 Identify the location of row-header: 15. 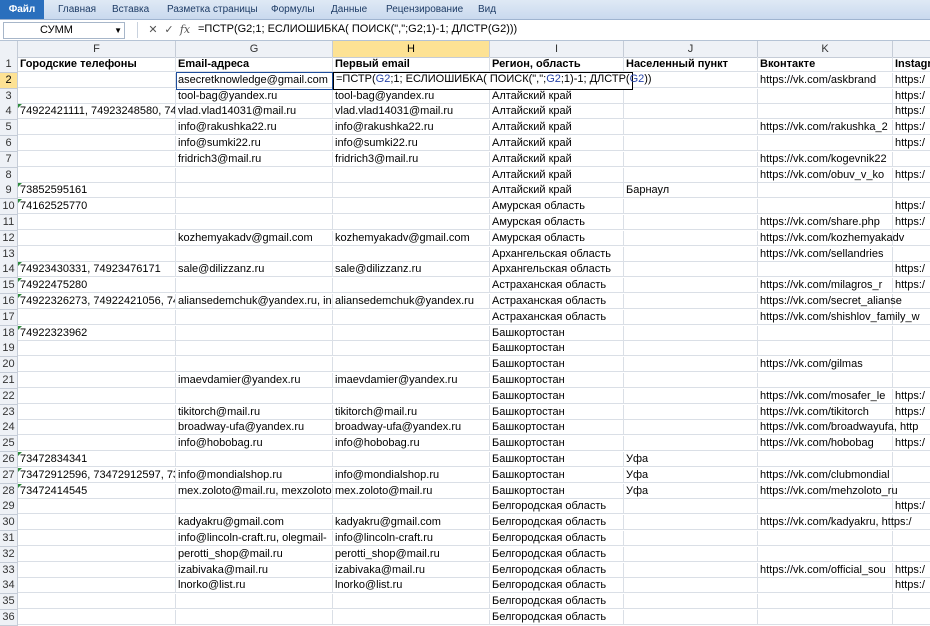
(9, 286).